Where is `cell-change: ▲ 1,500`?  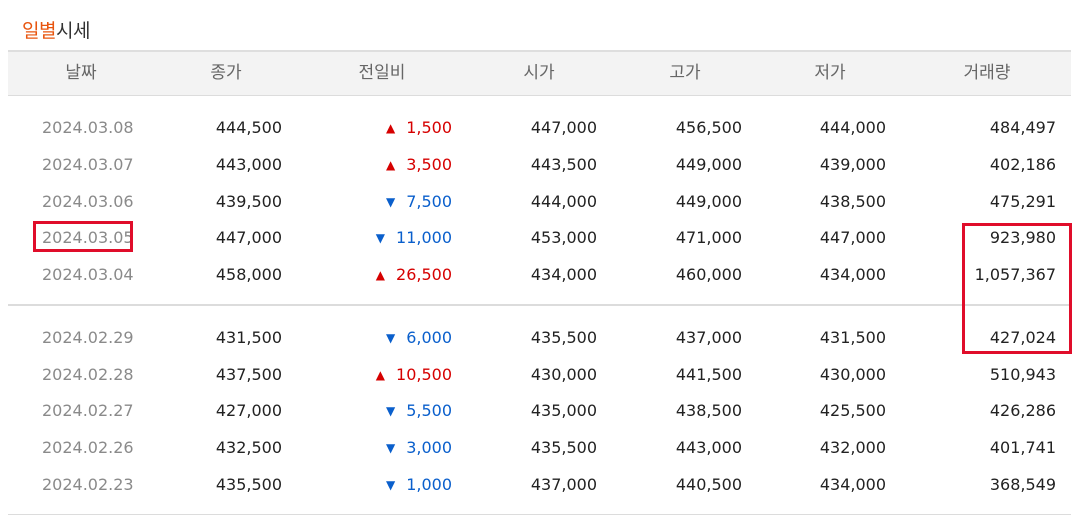
cell-change: ▲ 1,500 is located at coordinates (419, 127).